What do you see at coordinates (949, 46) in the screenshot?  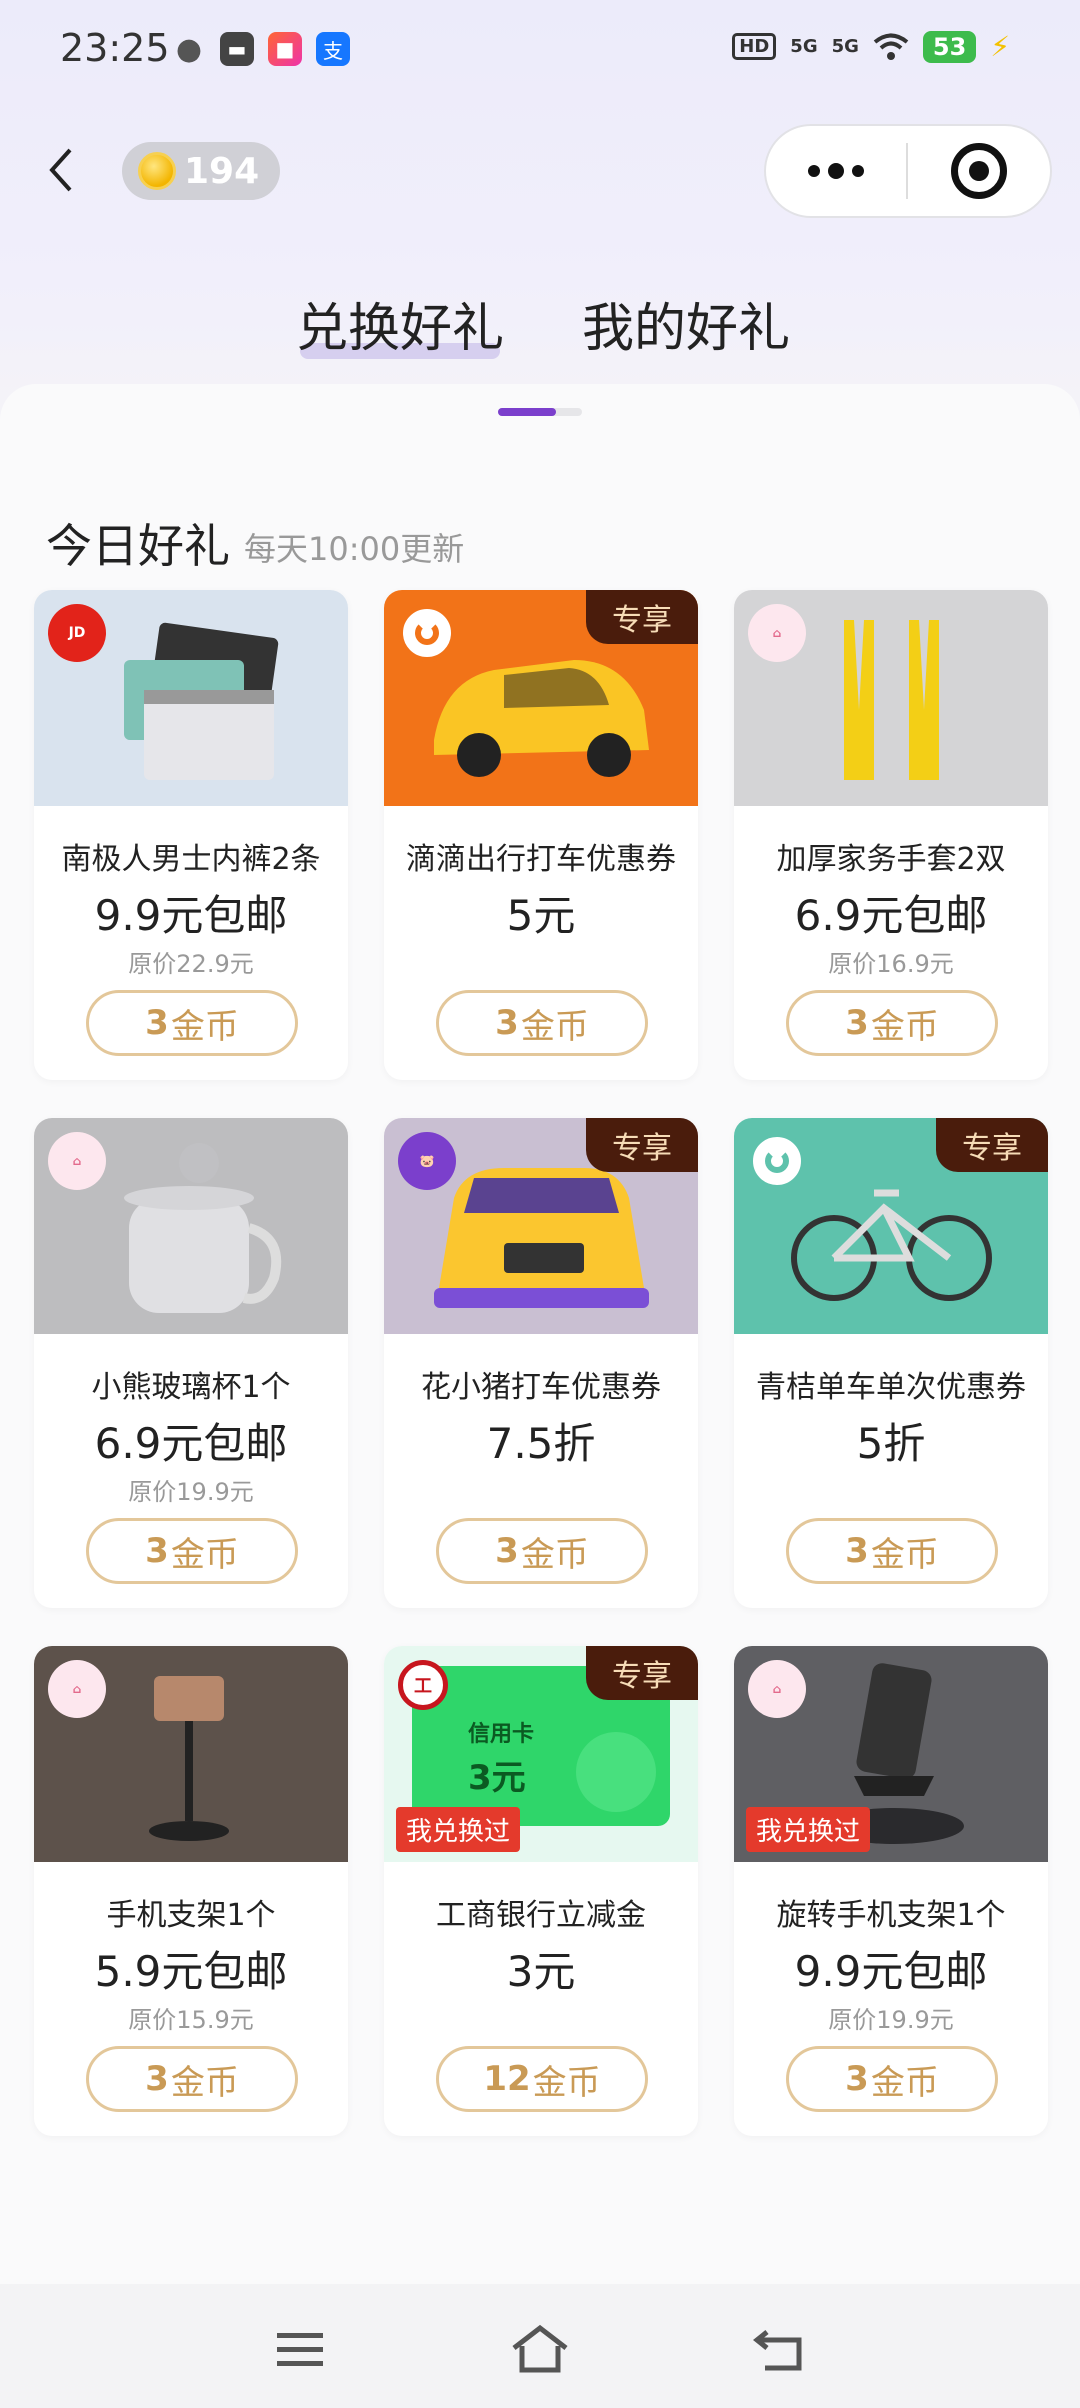 I see `battery-icon: 53` at bounding box center [949, 46].